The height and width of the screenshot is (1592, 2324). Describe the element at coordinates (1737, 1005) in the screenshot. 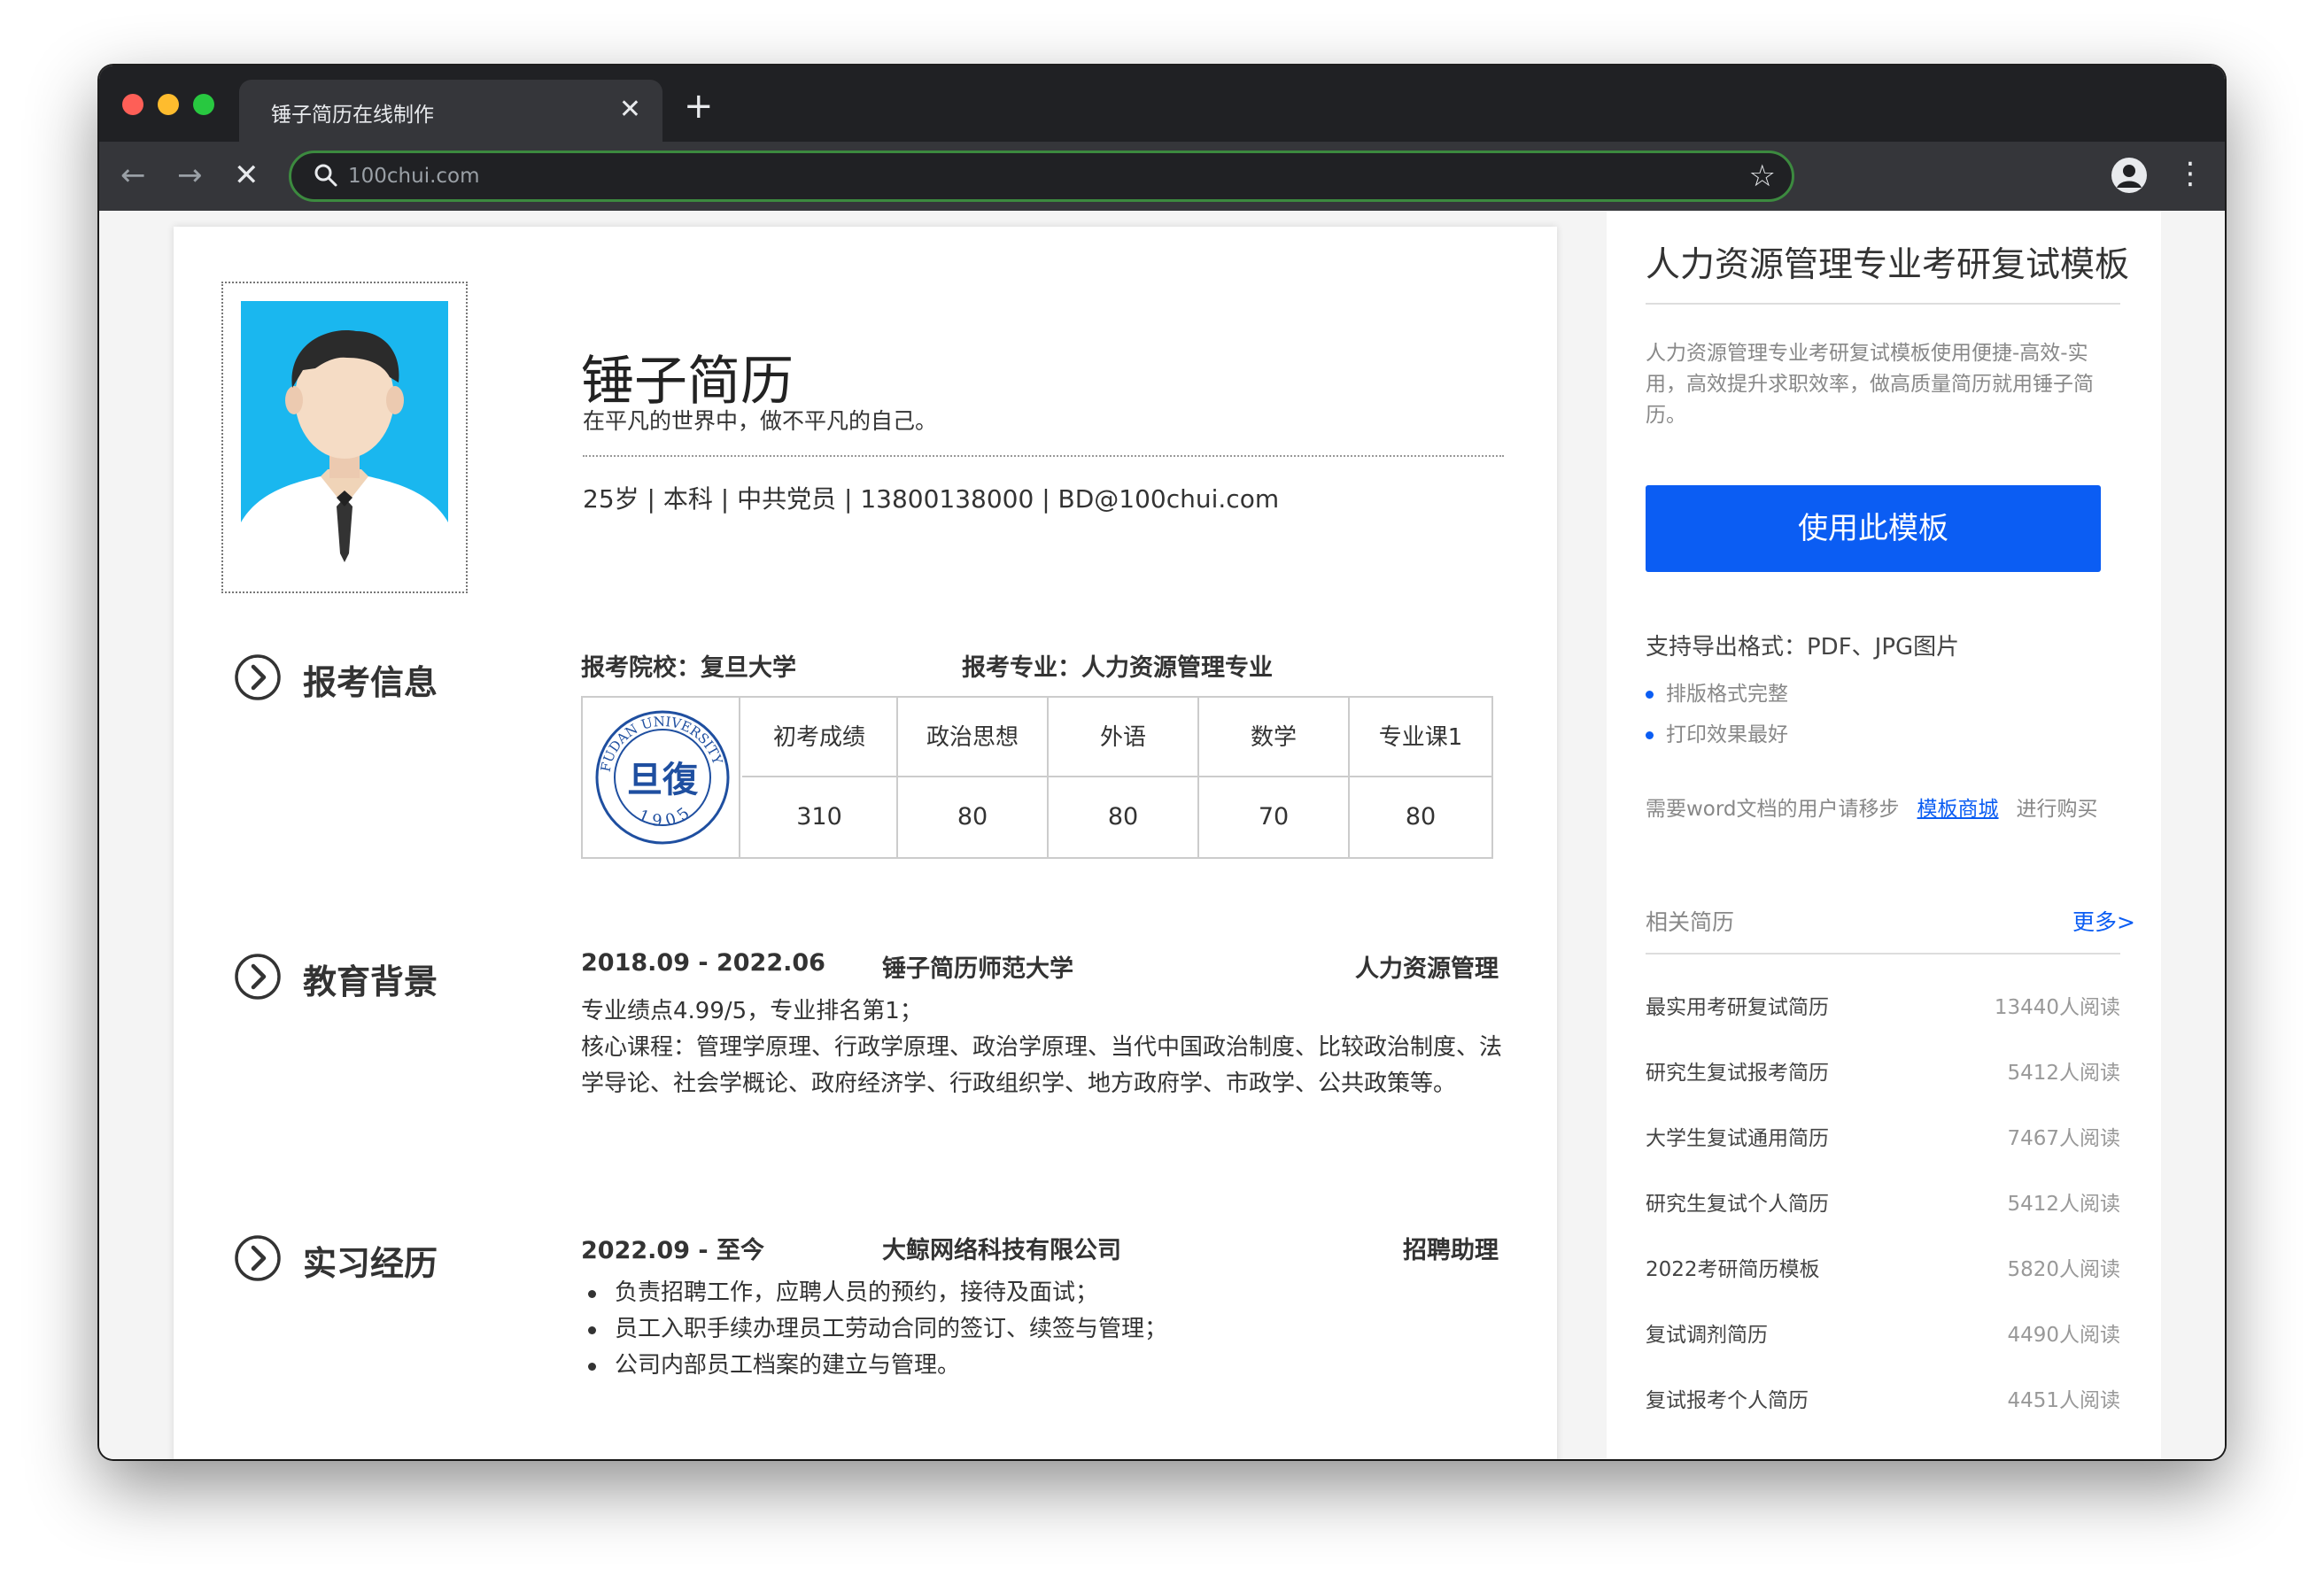

I see `related-name: 最实用考研复试简历` at that location.